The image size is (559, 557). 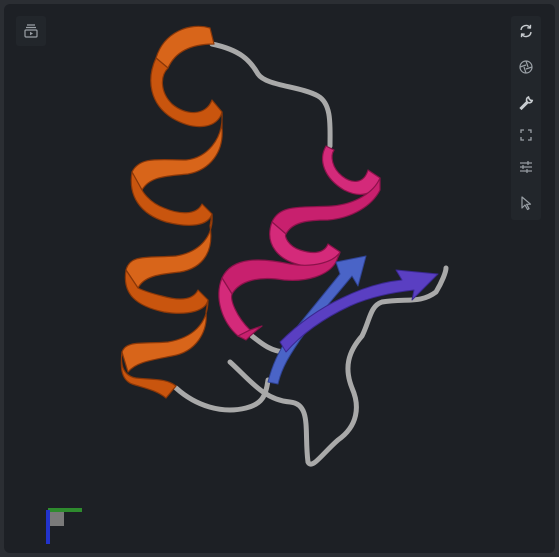 I want to click on orientation-axes, so click(x=64, y=526).